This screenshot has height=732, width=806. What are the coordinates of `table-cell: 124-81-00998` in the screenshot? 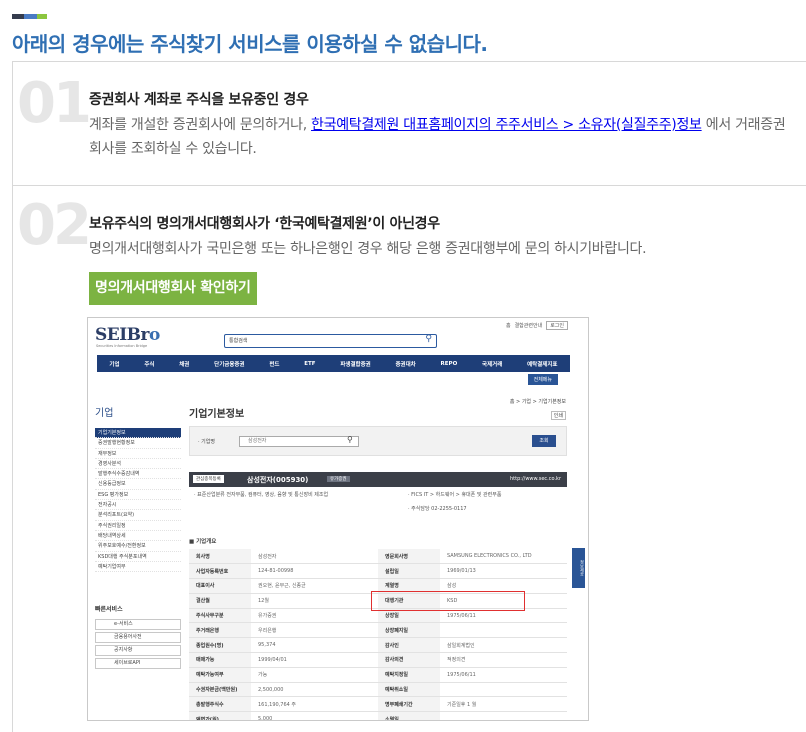 It's located at (314, 571).